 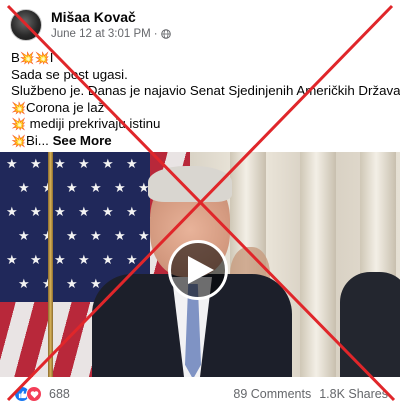 I want to click on post-timestamp: June 12 at 3:01 PM, so click(x=101, y=34).